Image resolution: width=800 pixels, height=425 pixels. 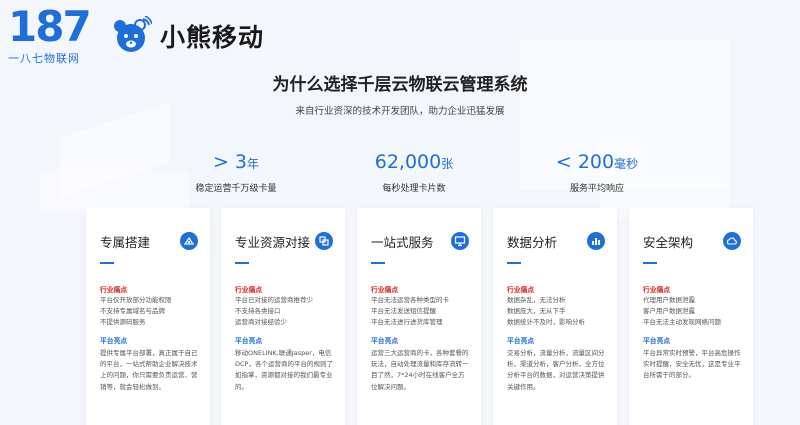 What do you see at coordinates (261, 322) in the screenshot?
I see `pain-line: 运营商对接经验少` at bounding box center [261, 322].